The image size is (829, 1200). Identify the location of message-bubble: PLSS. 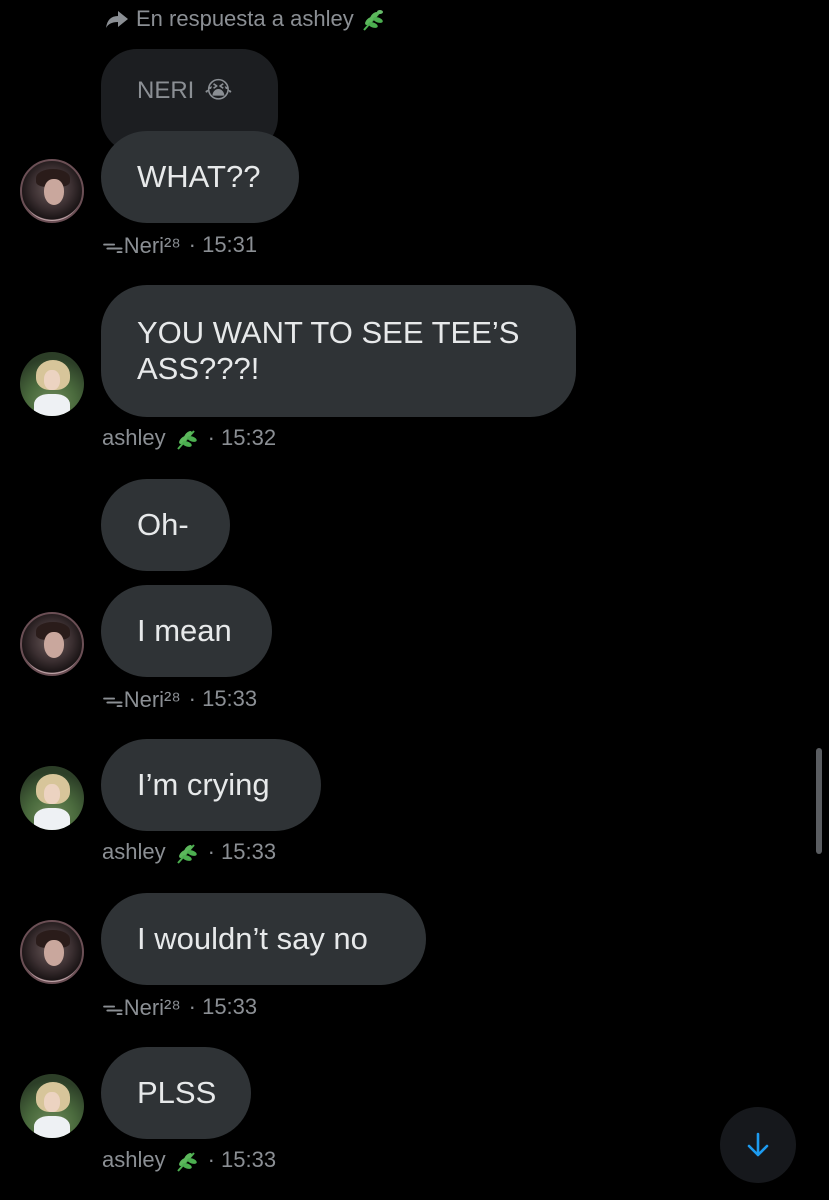
(176, 1093).